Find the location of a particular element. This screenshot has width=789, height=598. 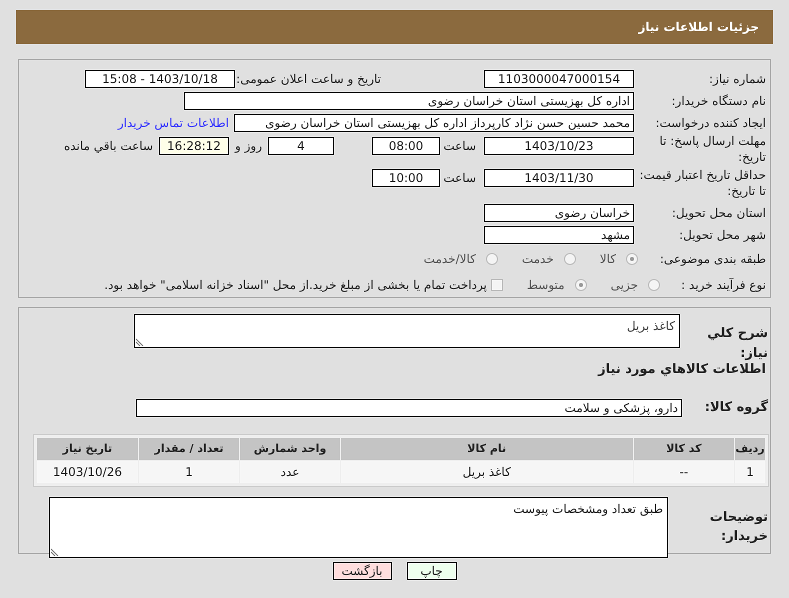

column-header: تاریخ نیاز is located at coordinates (87, 449).